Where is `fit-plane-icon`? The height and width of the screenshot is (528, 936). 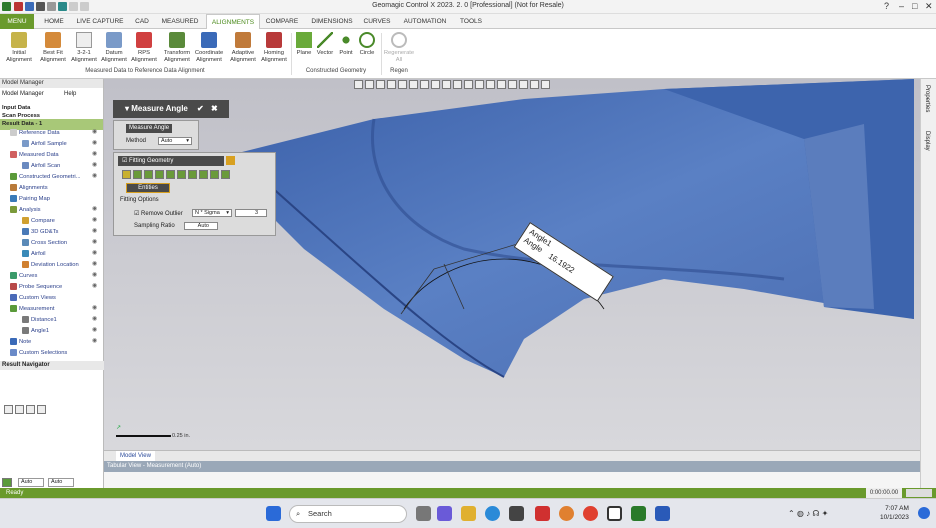
fit-plane-icon is located at coordinates (137, 174).